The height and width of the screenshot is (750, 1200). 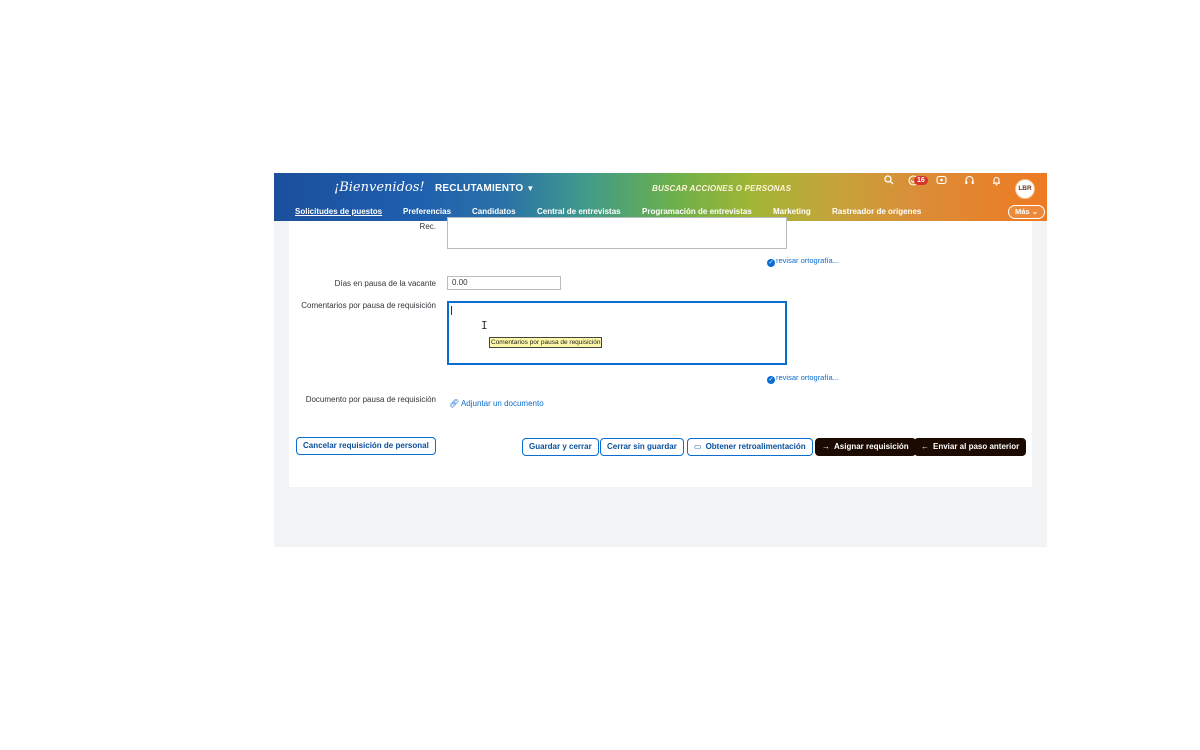 I want to click on cancel-requisition-button: Cancelar requisición de personal, so click(x=366, y=446).